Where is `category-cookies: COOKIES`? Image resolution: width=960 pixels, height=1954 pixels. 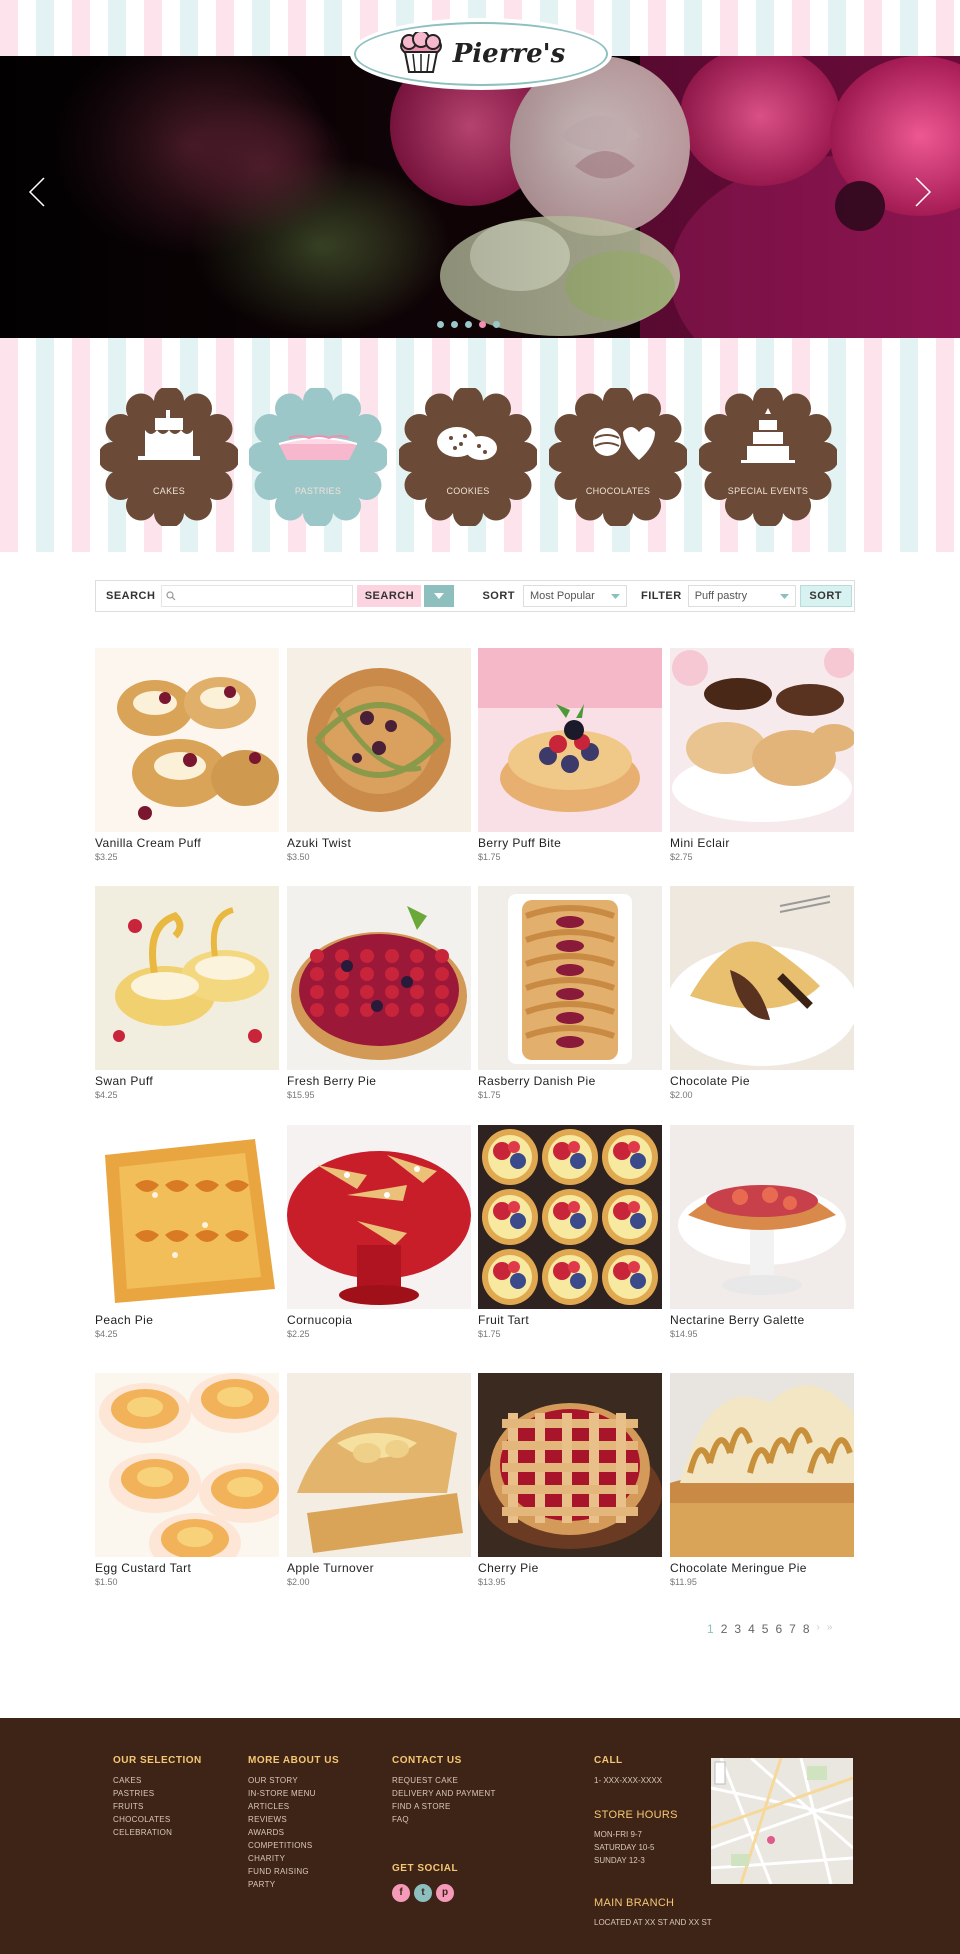
category-cookies: COOKIES is located at coordinates (468, 457).